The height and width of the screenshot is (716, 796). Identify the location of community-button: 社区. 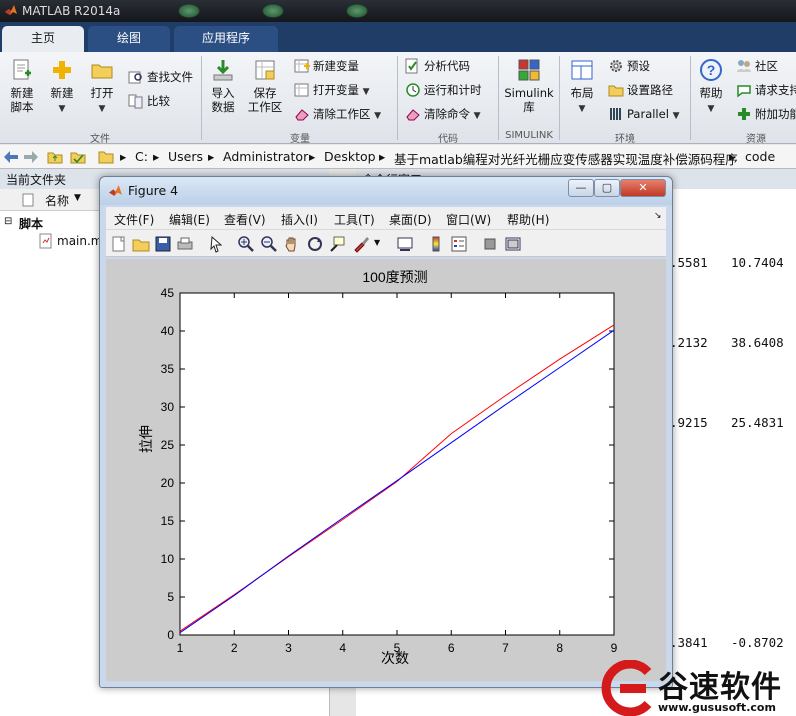
(757, 66).